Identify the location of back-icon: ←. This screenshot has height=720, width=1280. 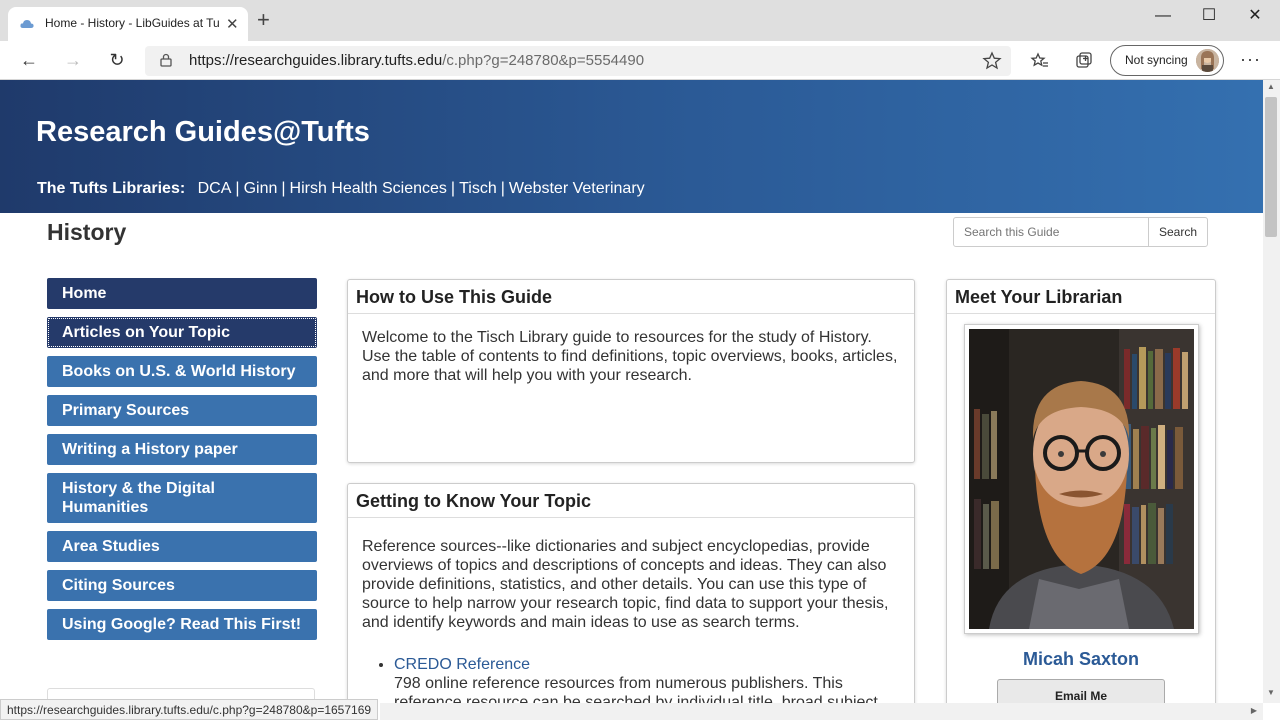
(29, 61).